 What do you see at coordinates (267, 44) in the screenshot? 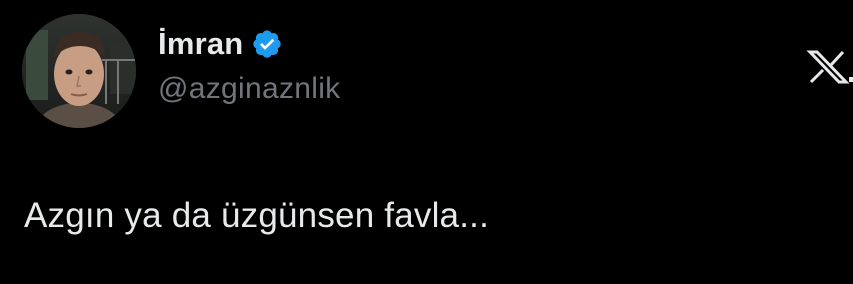
I see `verified-badge-icon` at bounding box center [267, 44].